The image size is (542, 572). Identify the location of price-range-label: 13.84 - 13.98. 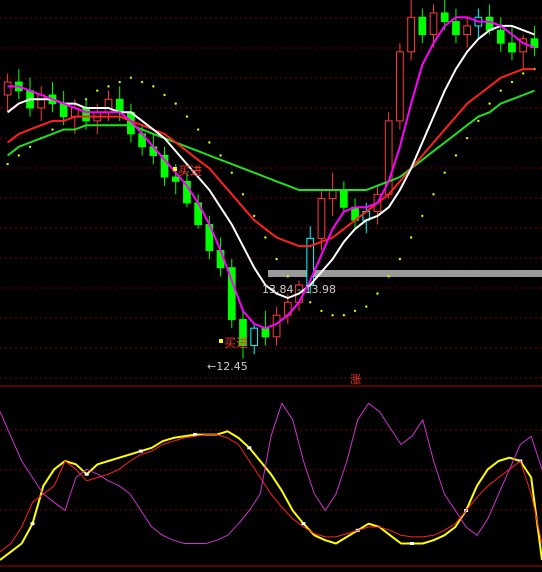
(299, 289).